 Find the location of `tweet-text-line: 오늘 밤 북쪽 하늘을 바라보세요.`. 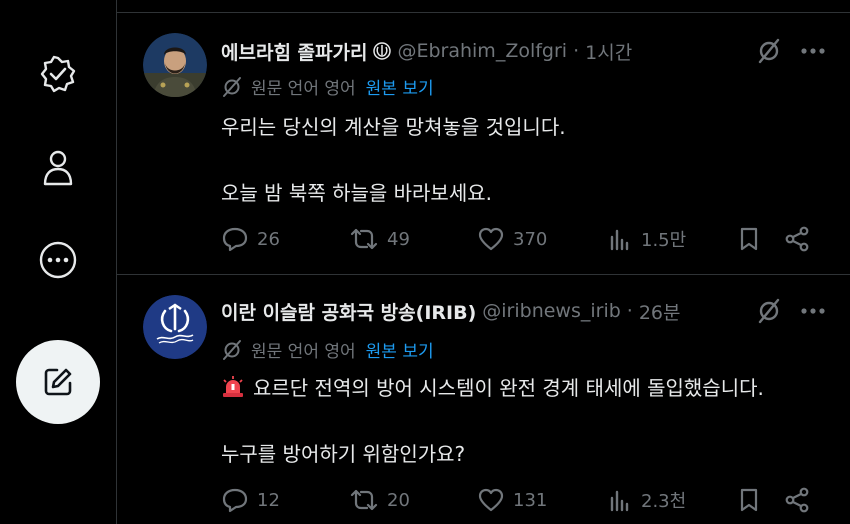

tweet-text-line: 오늘 밤 북쪽 하늘을 바라보세요. is located at coordinates (356, 193).